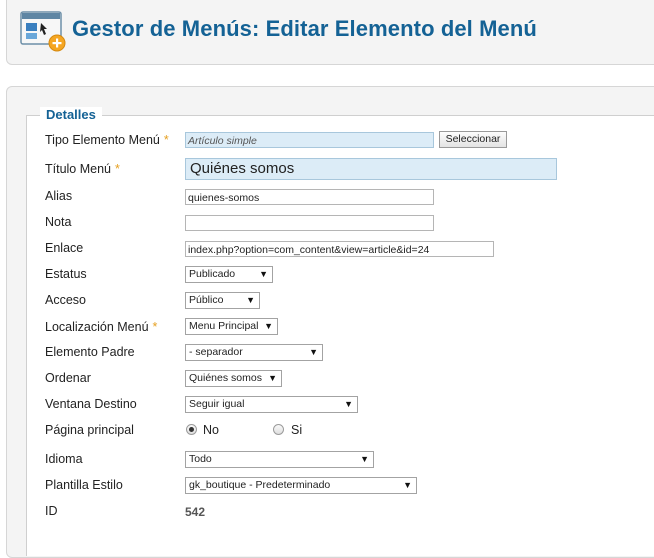 This screenshot has width=654, height=558. I want to click on menu-title-field: Quiénes somos, so click(371, 169).